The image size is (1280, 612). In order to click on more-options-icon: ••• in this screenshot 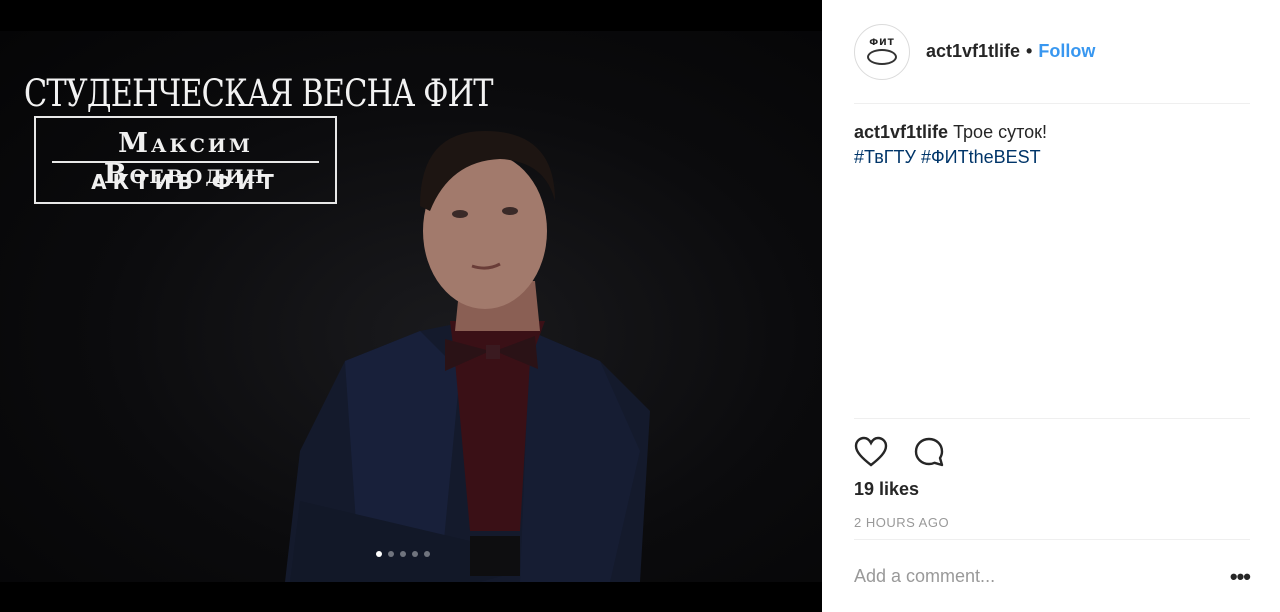, I will do `click(1240, 577)`.